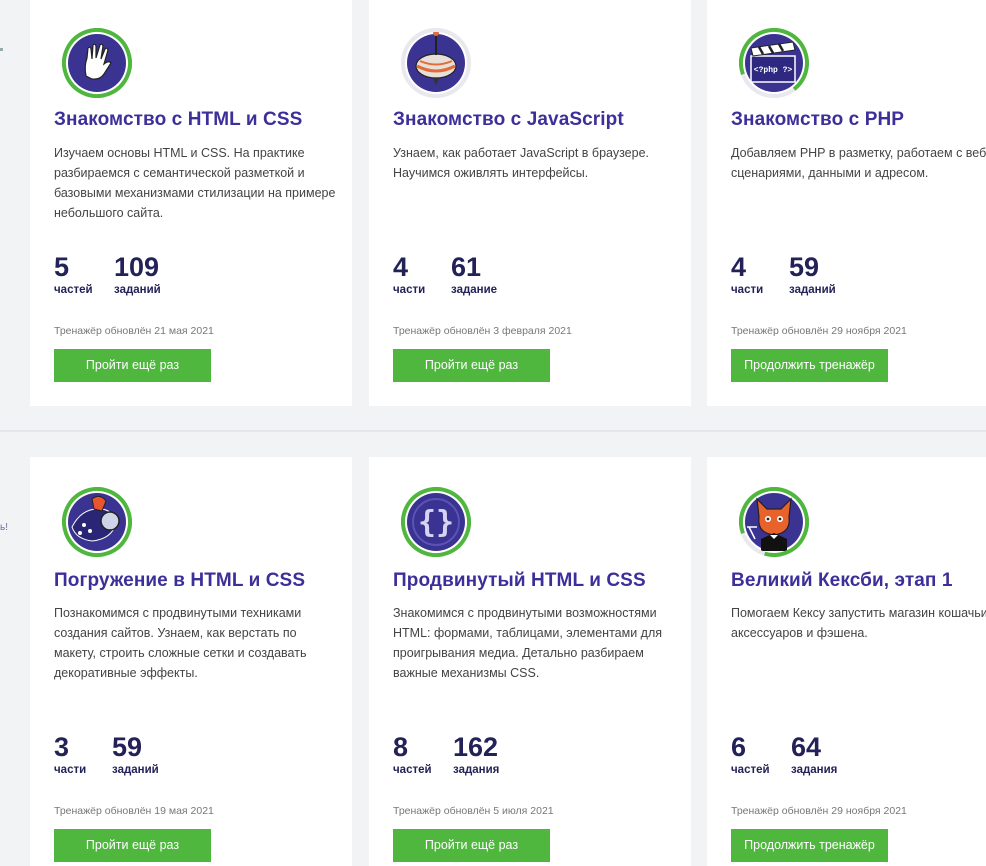 The height and width of the screenshot is (866, 986). What do you see at coordinates (482, 331) in the screenshot?
I see `updated-date: Тренажёр обновлён 3 февраля 2021` at bounding box center [482, 331].